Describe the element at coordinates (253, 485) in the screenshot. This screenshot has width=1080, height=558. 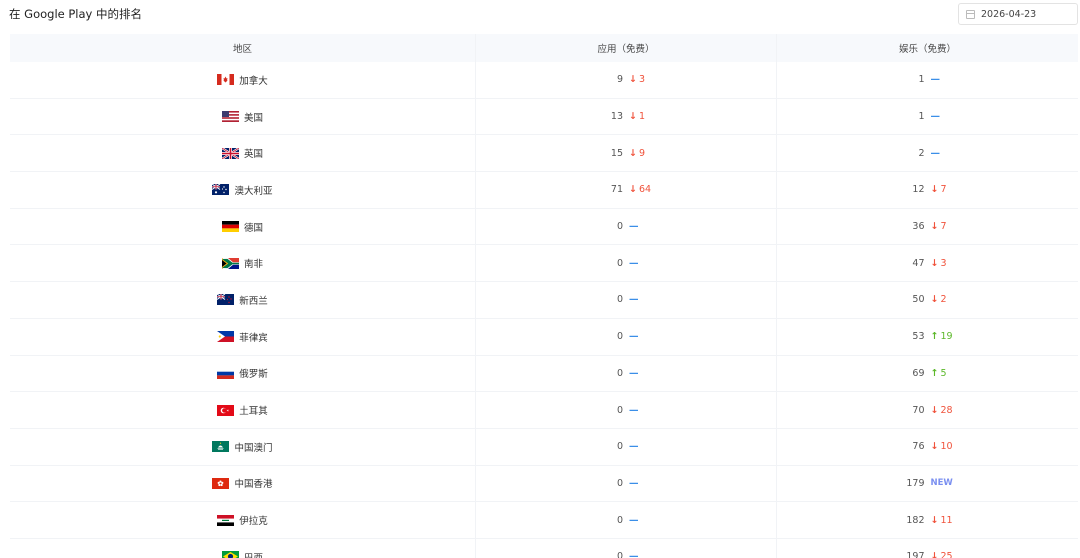
I see `region-name: 中国香港` at that location.